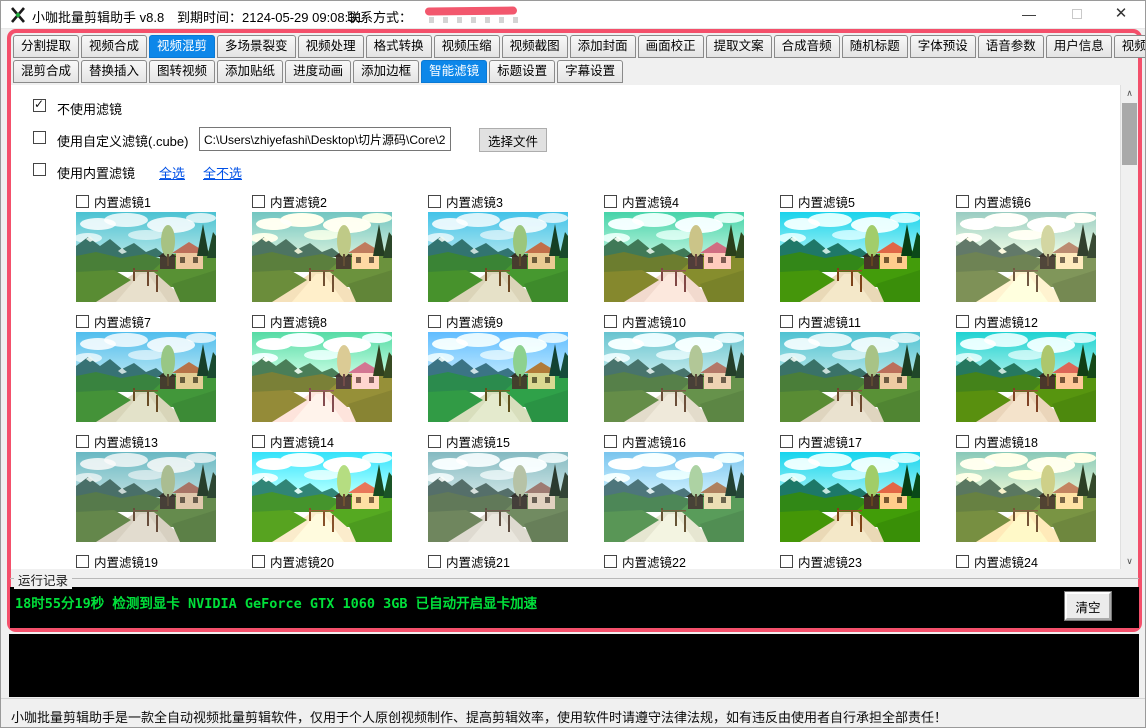 The image size is (1146, 728). What do you see at coordinates (650, 203) in the screenshot?
I see `filter-label: 内置滤镜4` at bounding box center [650, 203].